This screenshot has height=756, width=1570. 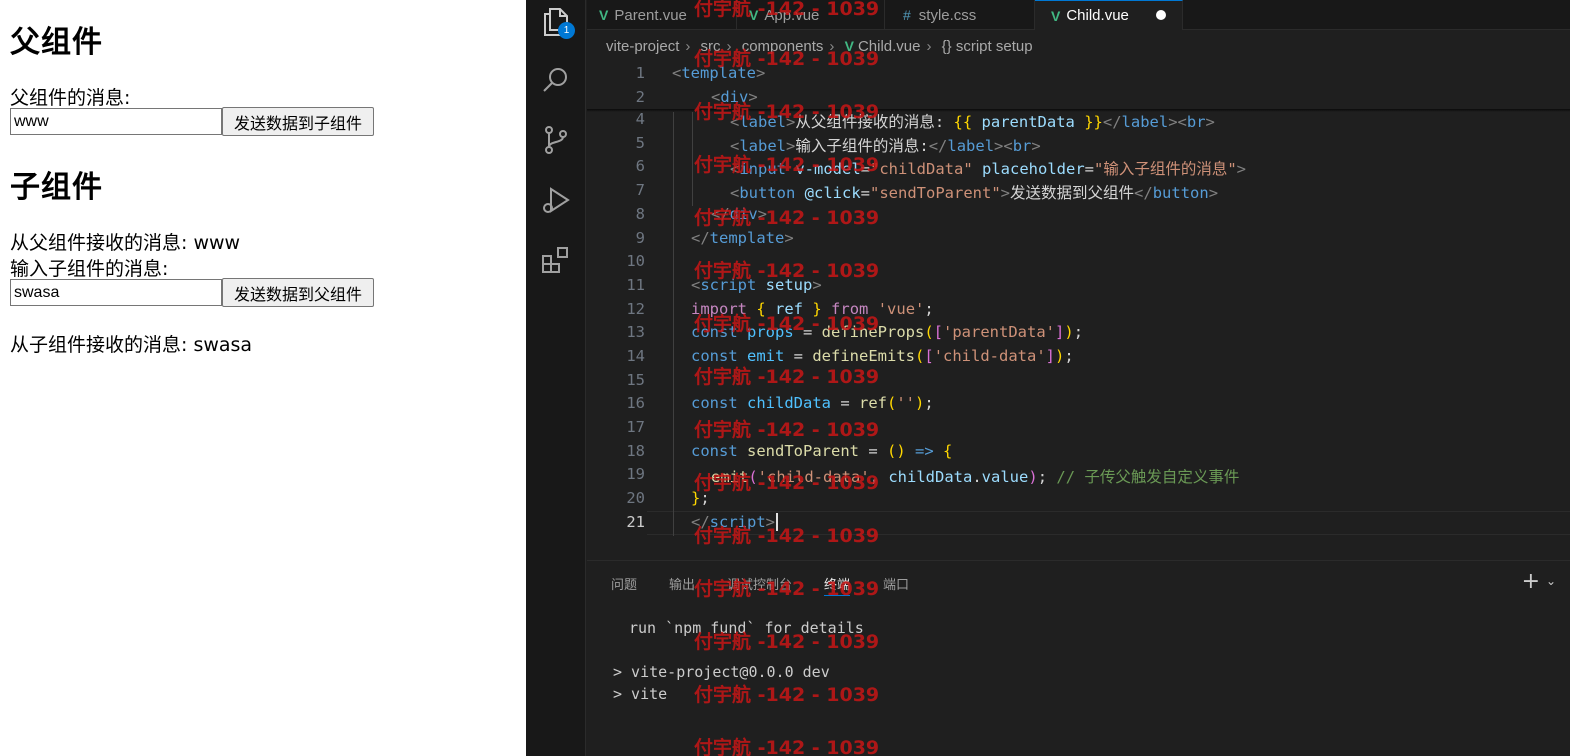 I want to click on terminal-line: run `npm fund` for details, so click(x=746, y=628).